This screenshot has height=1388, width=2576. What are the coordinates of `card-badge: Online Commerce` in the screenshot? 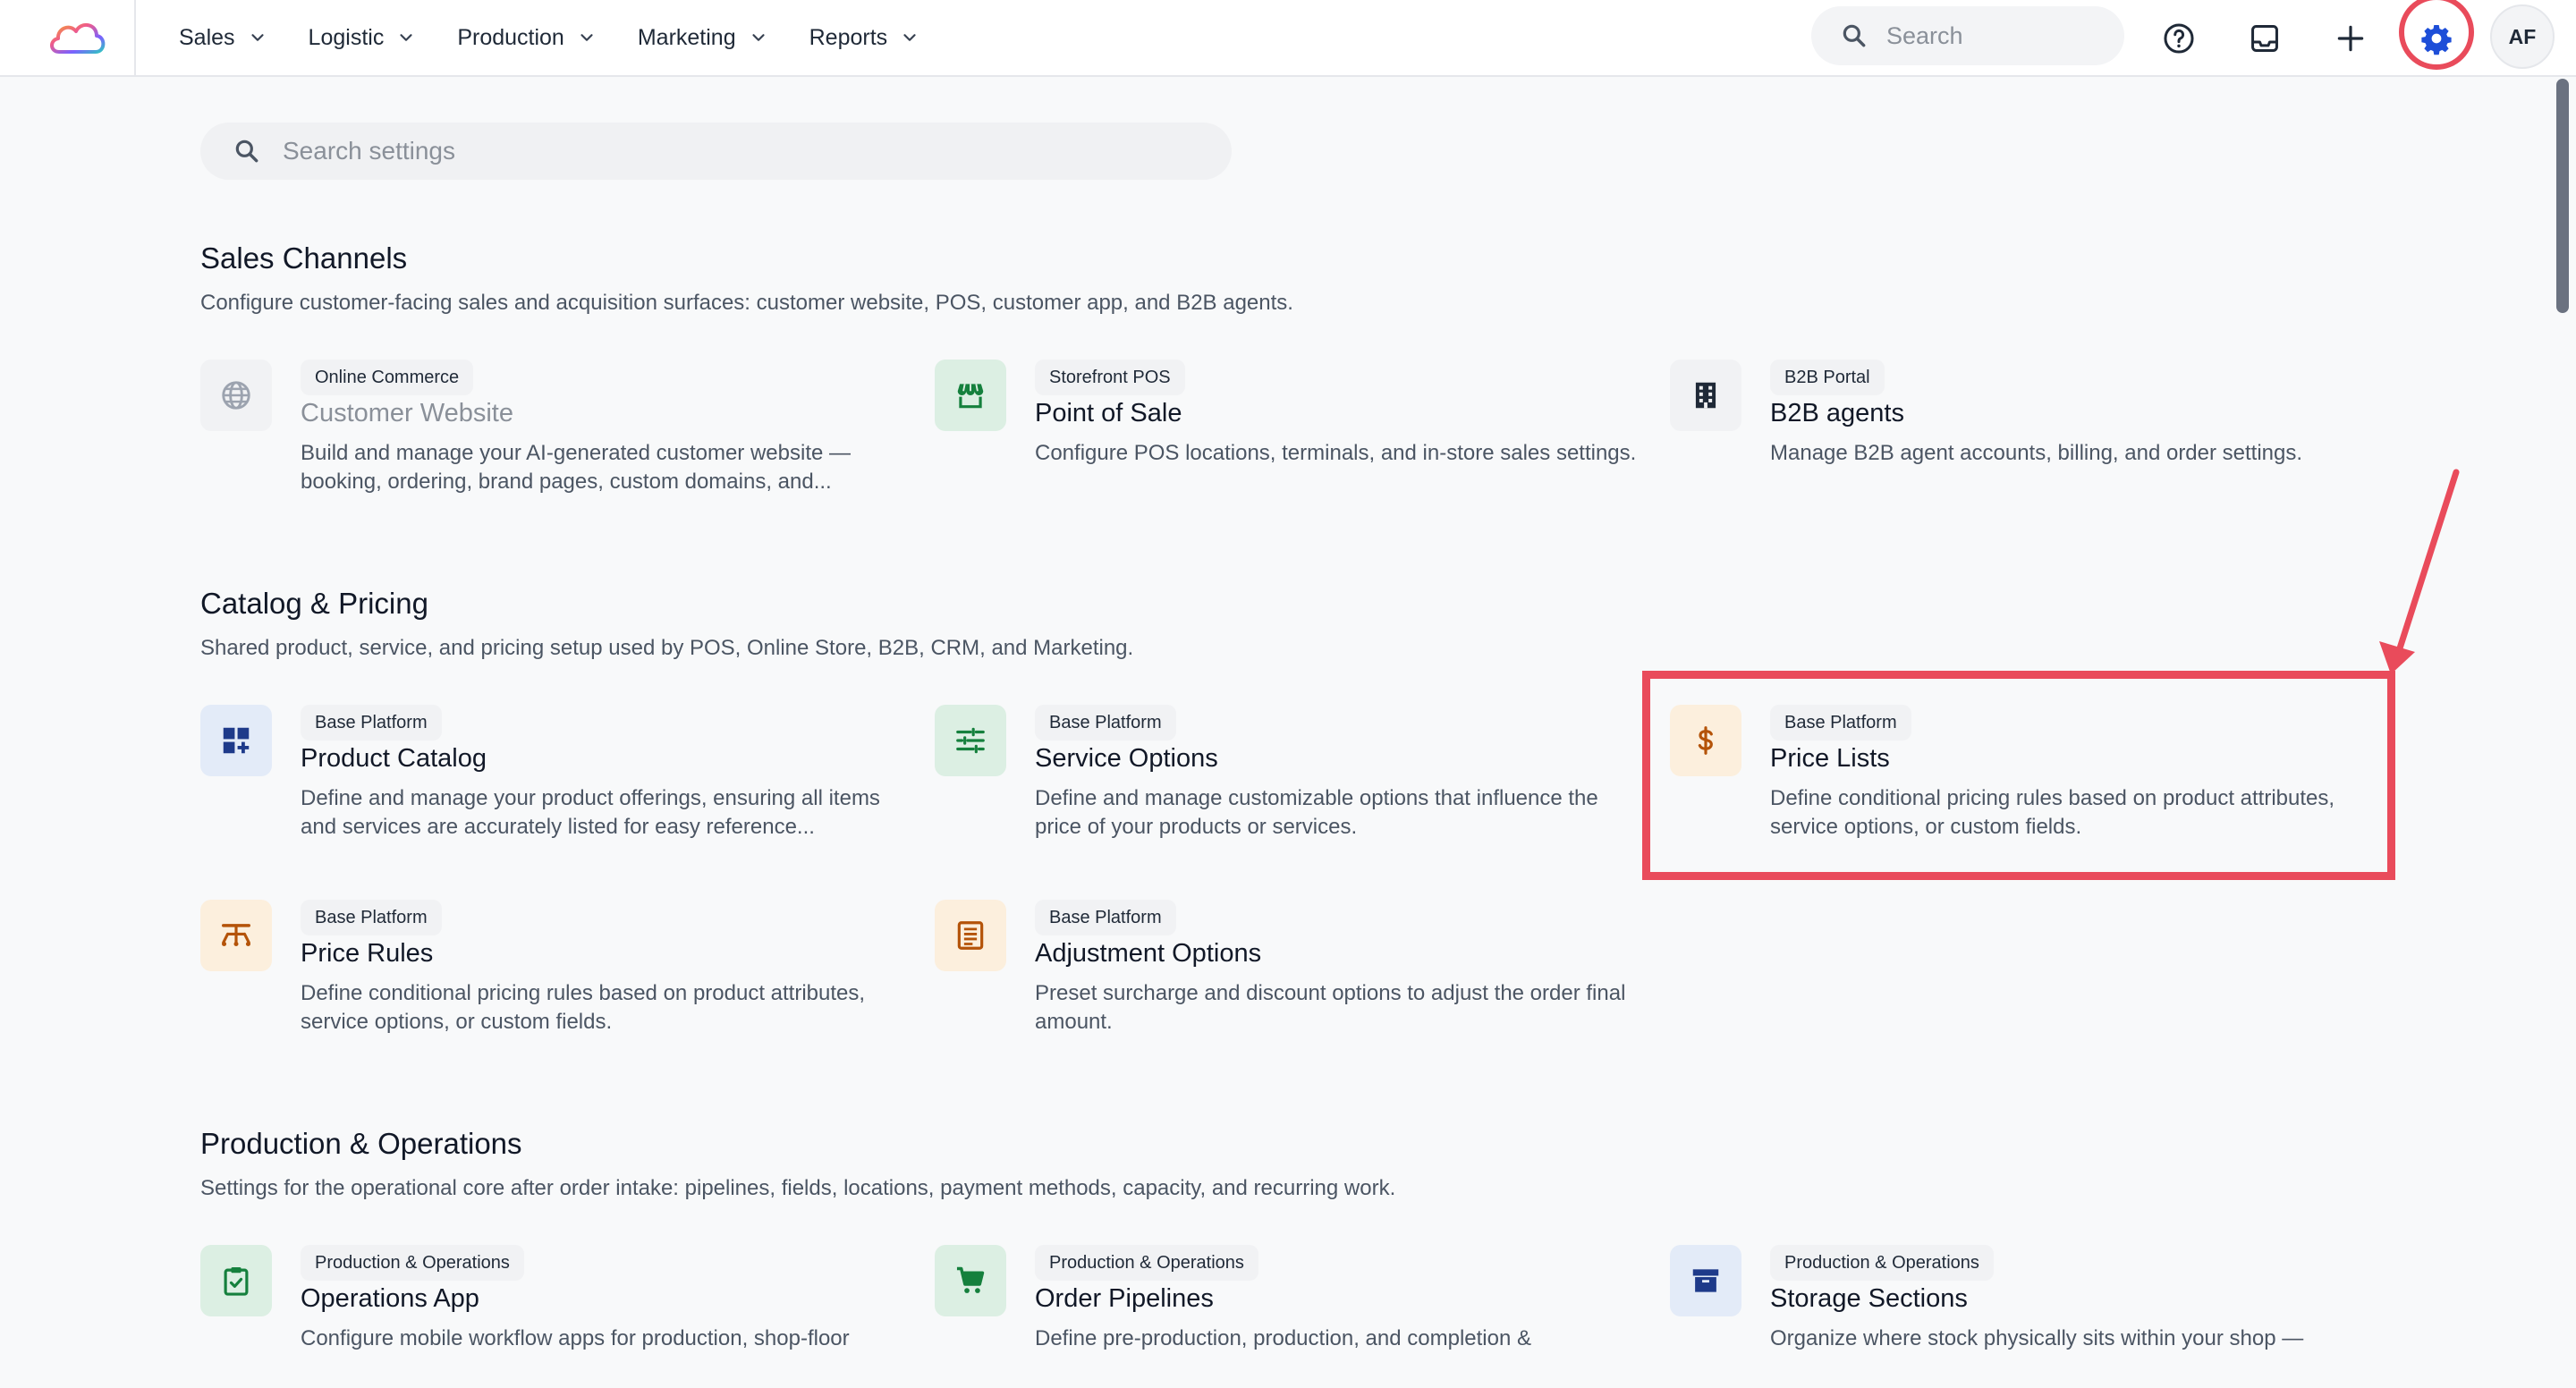 It's located at (387, 378).